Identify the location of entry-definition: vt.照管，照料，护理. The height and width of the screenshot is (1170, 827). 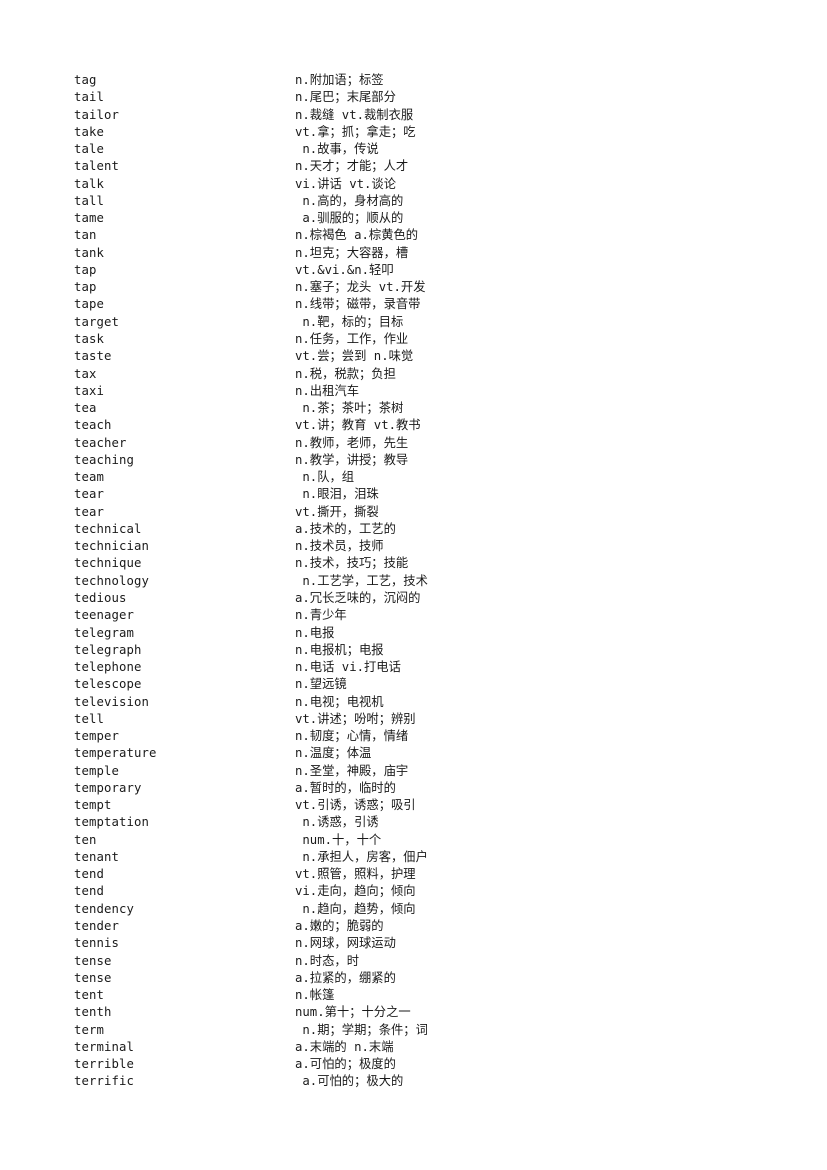
(355, 874).